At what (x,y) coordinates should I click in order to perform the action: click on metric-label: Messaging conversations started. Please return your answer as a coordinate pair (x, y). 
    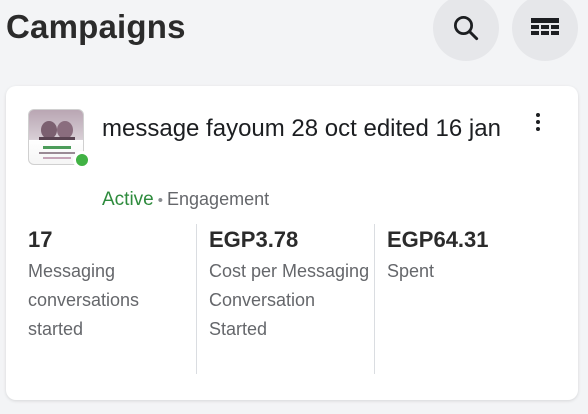
    Looking at the image, I should click on (84, 300).